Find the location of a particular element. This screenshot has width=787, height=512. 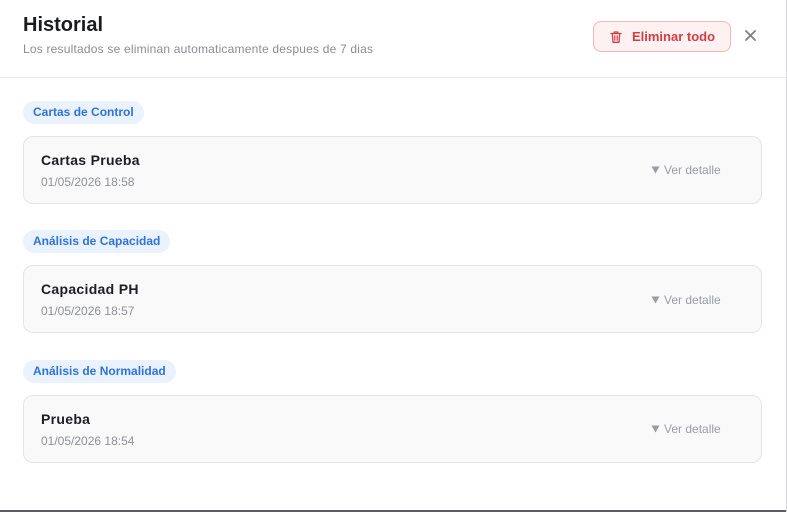

clear-all-button: Eliminar todo is located at coordinates (662, 36).